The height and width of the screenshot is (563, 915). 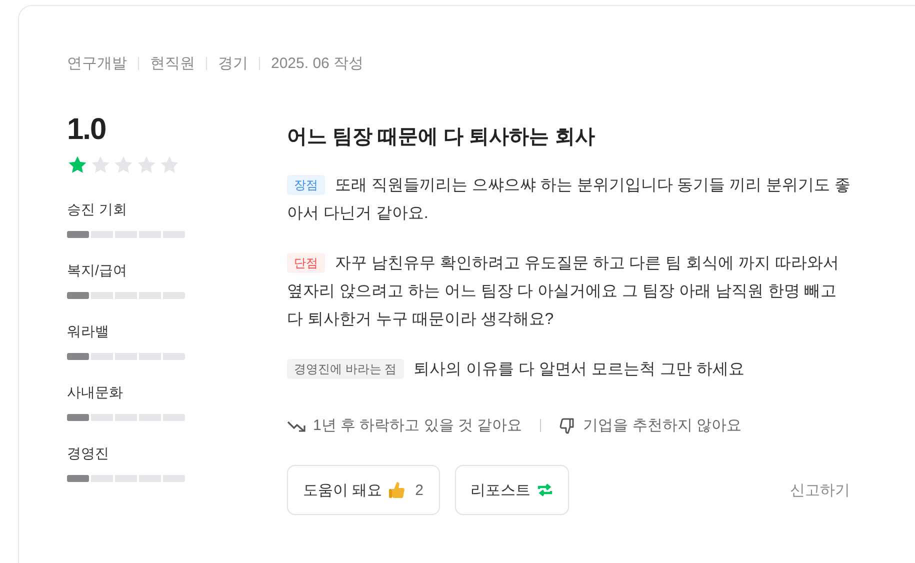 What do you see at coordinates (511, 490) in the screenshot?
I see `repost-button: 리포스트` at bounding box center [511, 490].